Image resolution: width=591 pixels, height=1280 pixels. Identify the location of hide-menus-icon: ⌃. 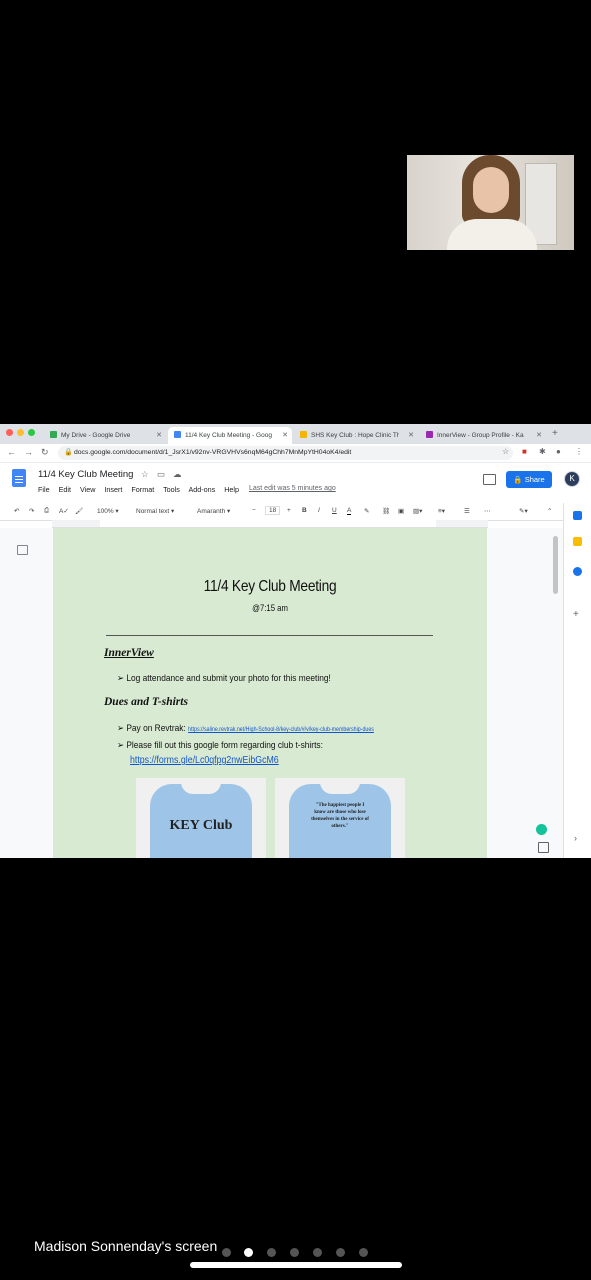
(549, 511).